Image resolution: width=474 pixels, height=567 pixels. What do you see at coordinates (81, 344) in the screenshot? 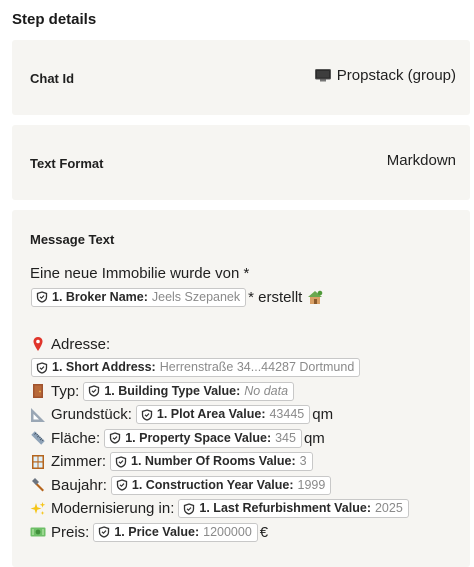
I see `row-label: Adresse:` at bounding box center [81, 344].